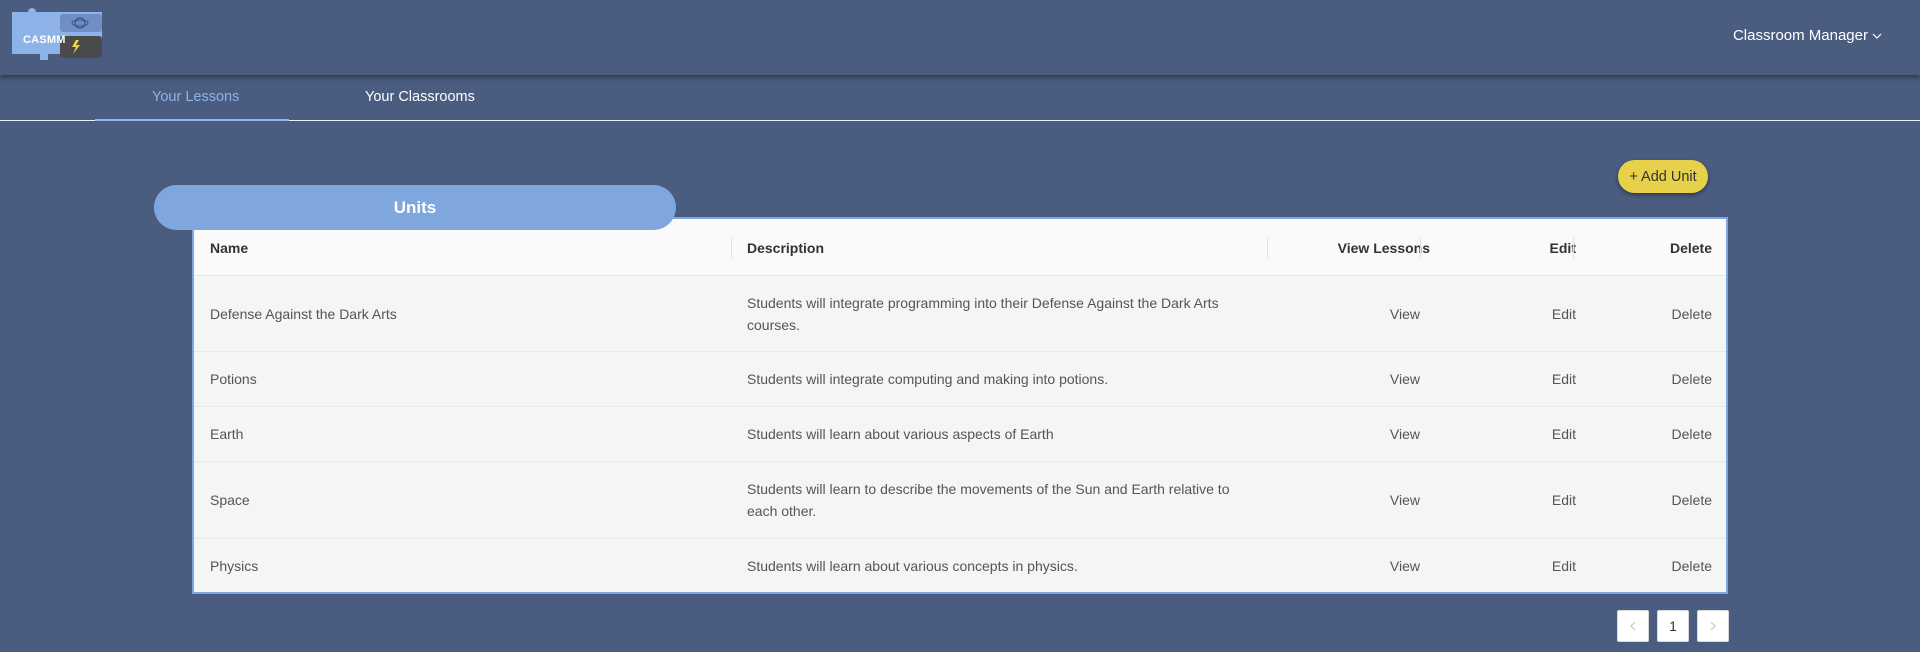 This screenshot has width=1920, height=652. What do you see at coordinates (230, 500) in the screenshot?
I see `unit-name: Space` at bounding box center [230, 500].